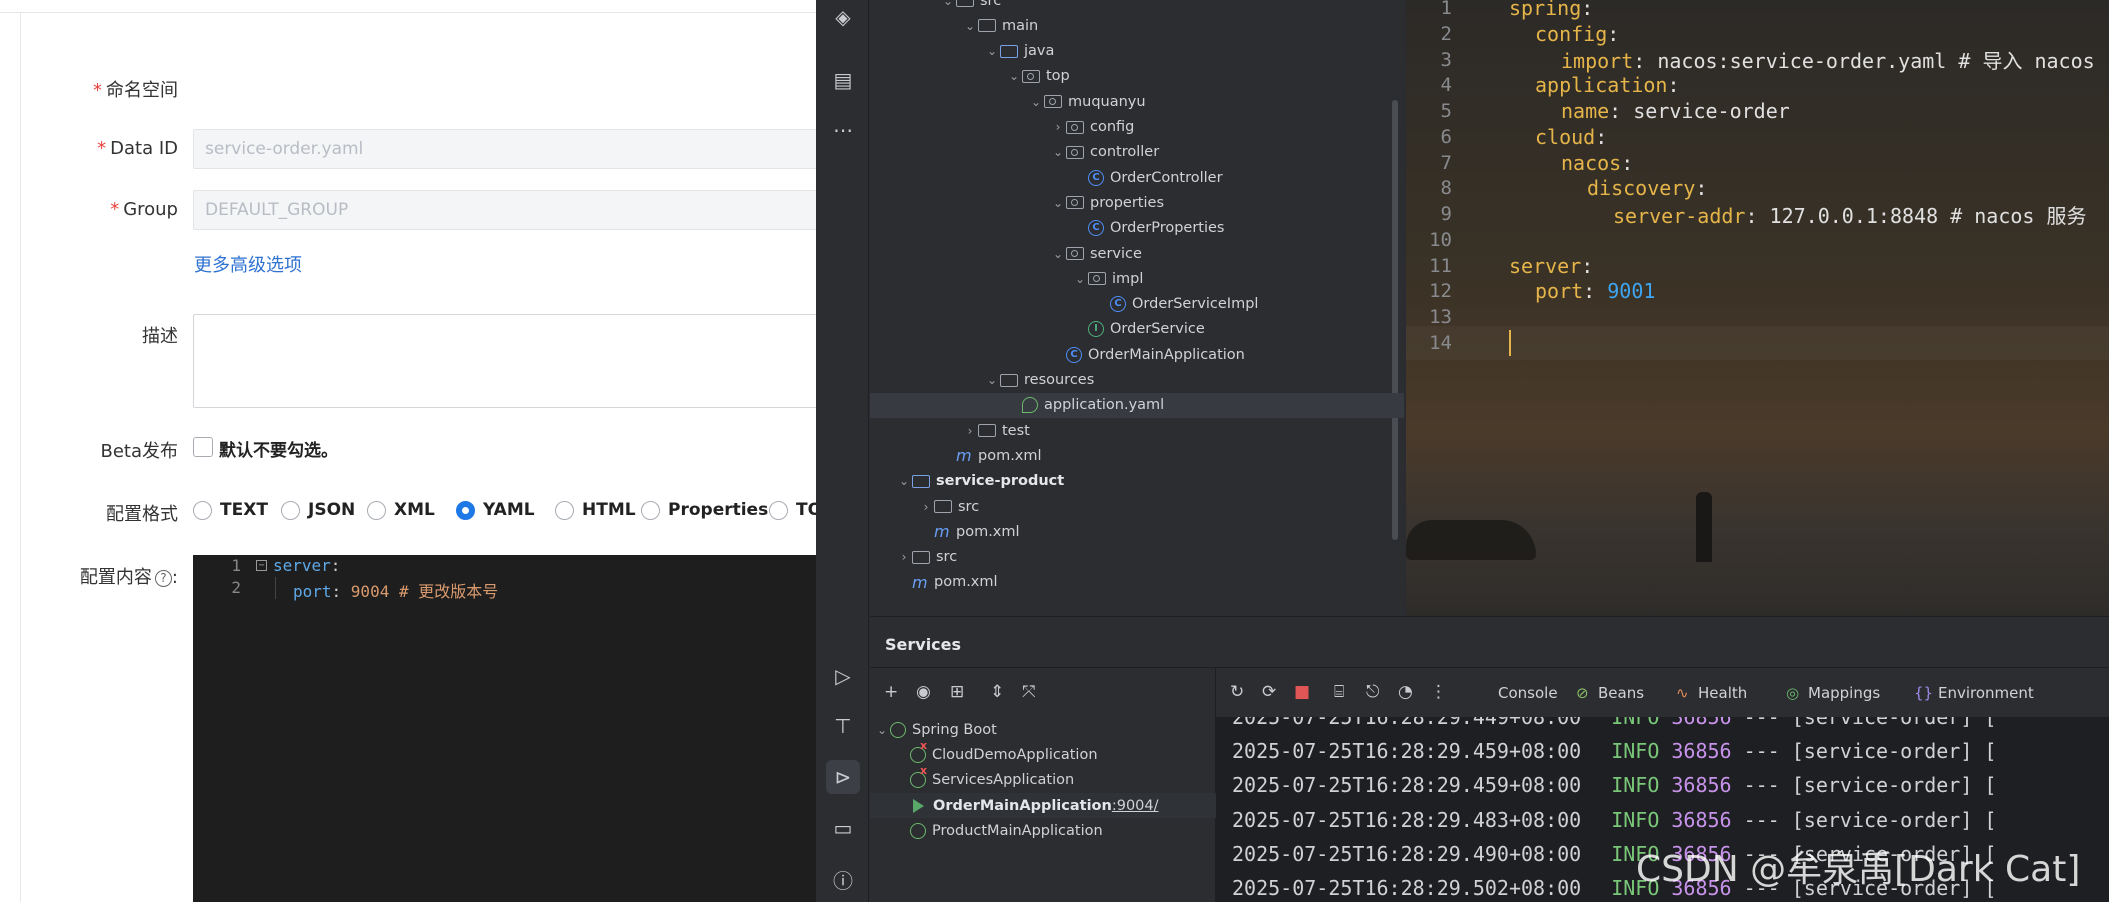 This screenshot has width=2109, height=902. Describe the element at coordinates (261, 565) in the screenshot. I see `fold-icon: −` at that location.